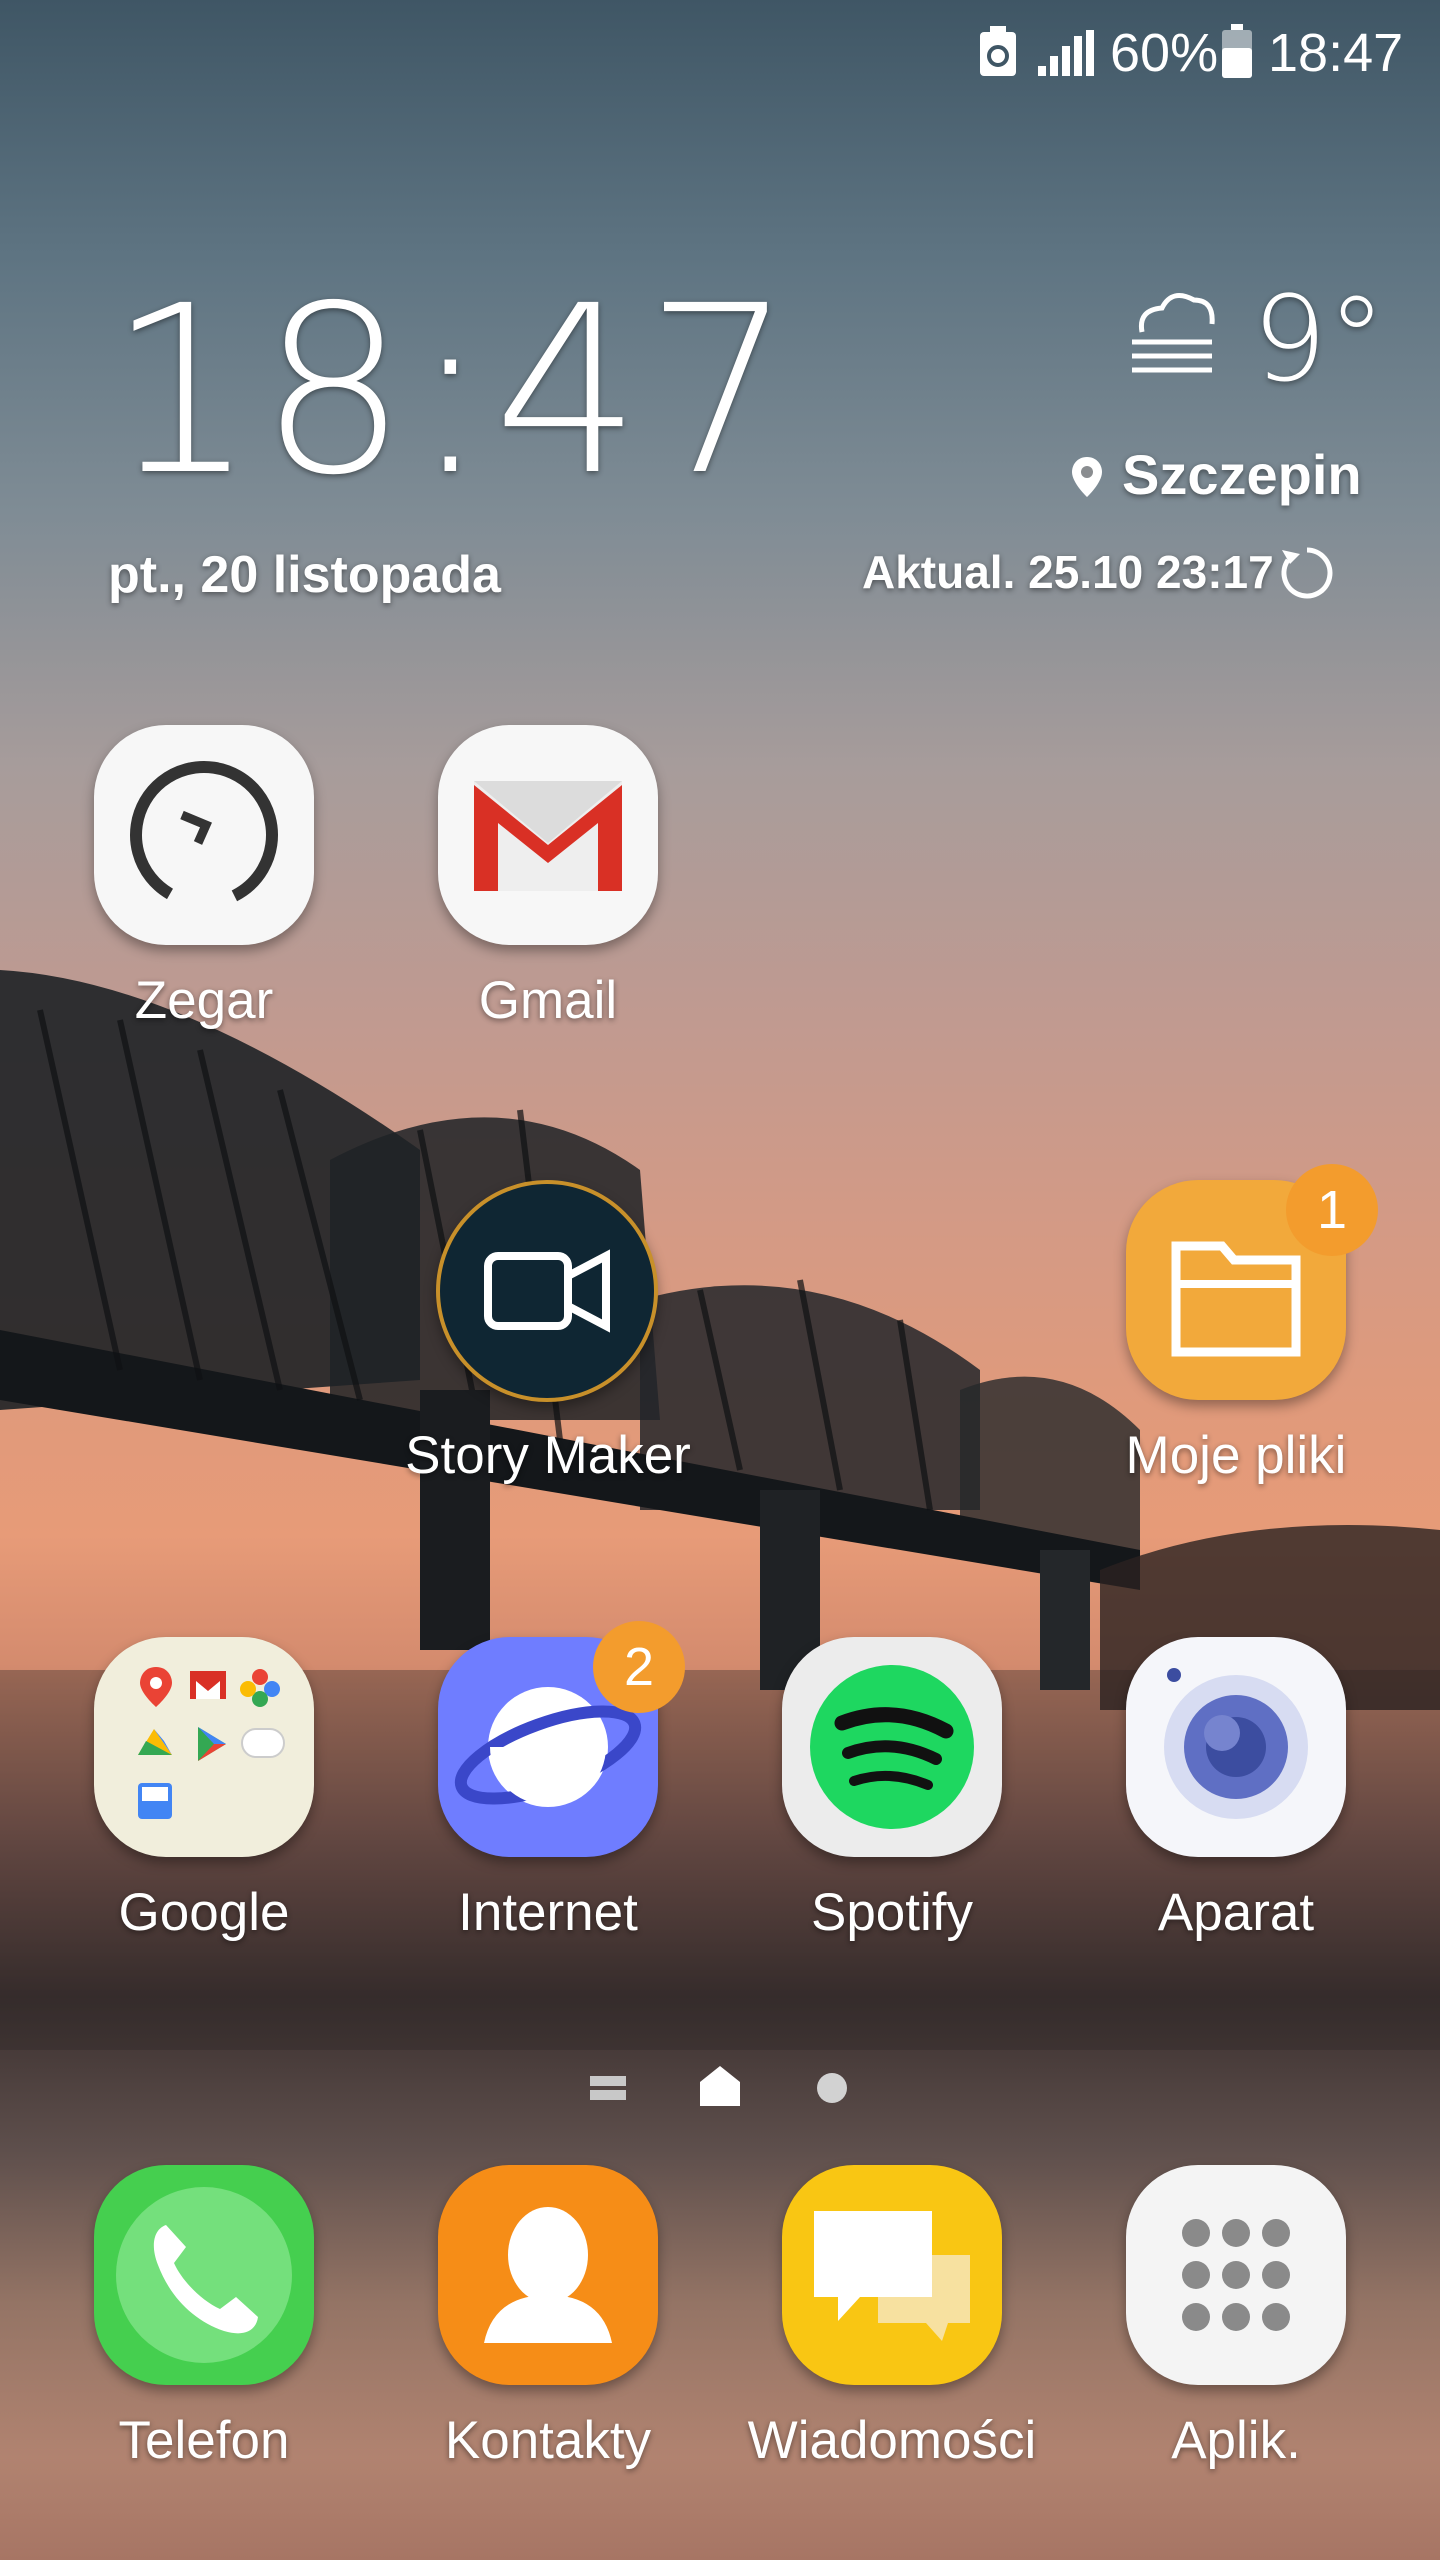 The height and width of the screenshot is (2560, 1440). Describe the element at coordinates (1236, 1912) in the screenshot. I see `app-label: Aparat` at that location.